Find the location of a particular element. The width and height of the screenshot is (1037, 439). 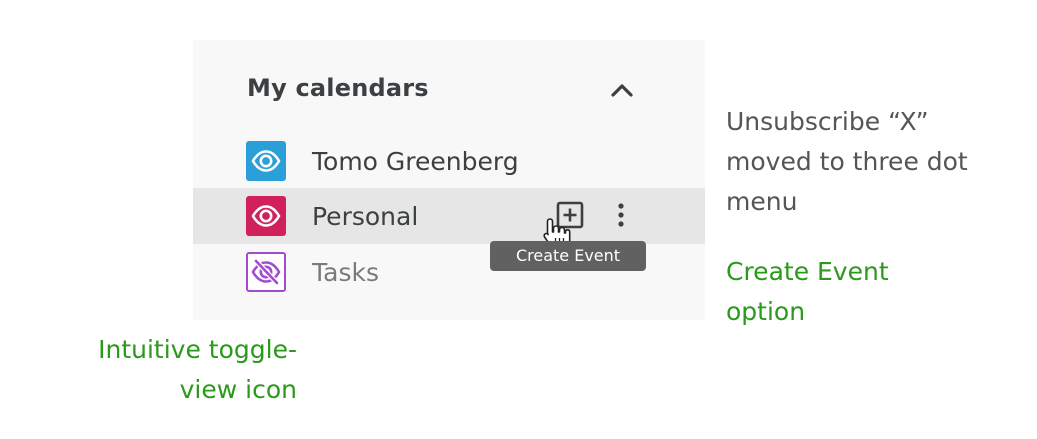

calendar-row-tomo-greenberg: Tomo Greenberg is located at coordinates (449, 161).